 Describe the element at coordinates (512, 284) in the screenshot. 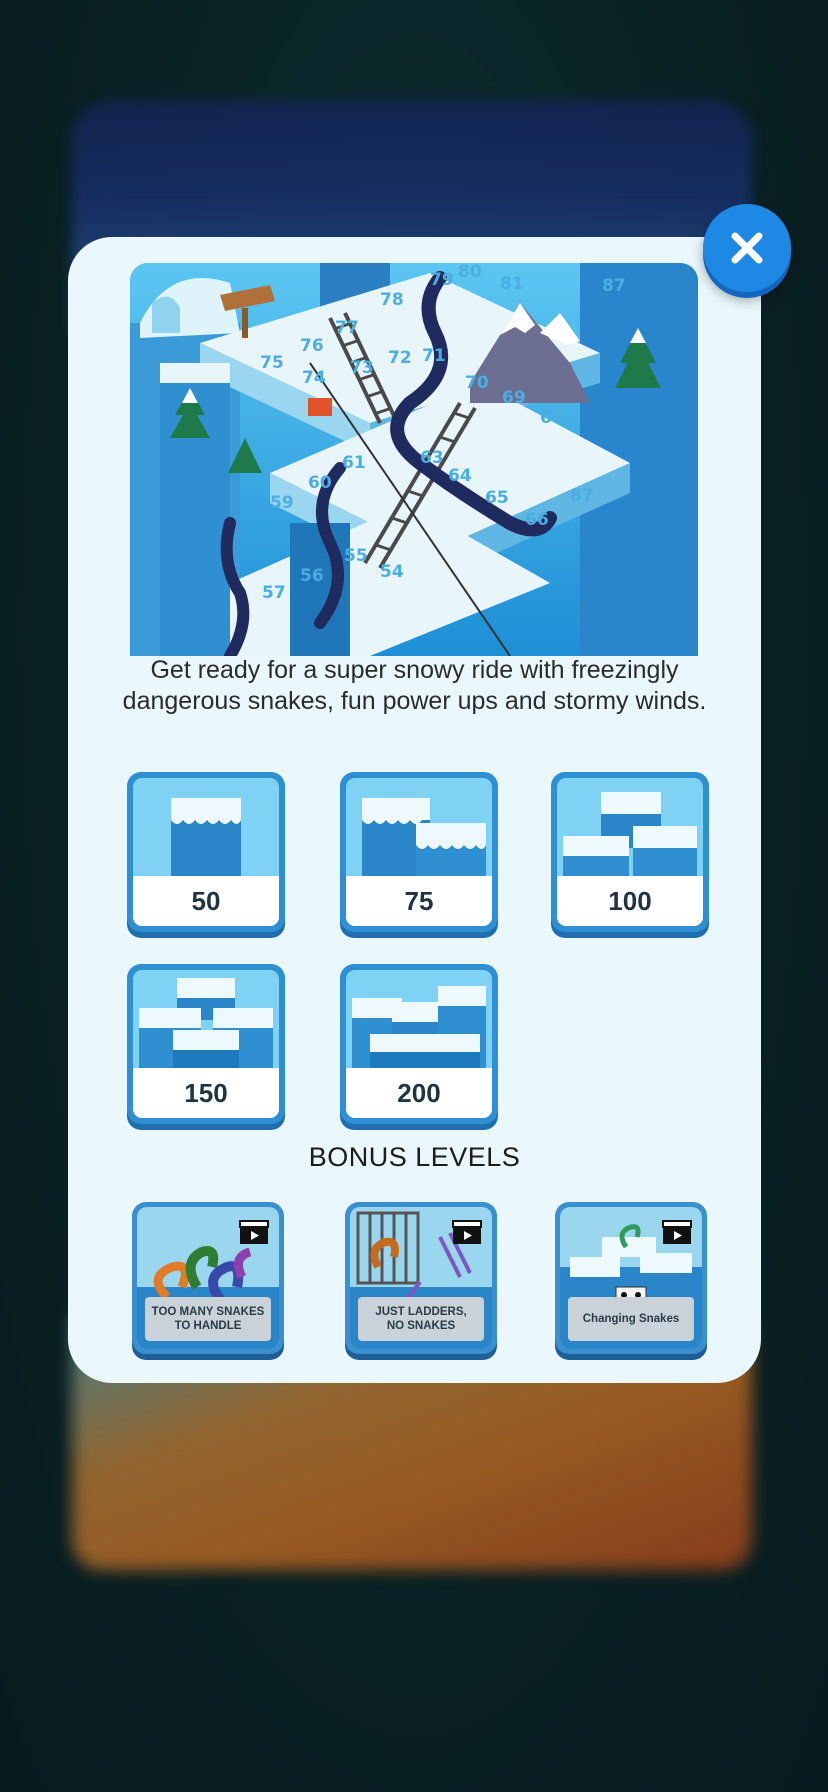

I see `svg-text: 81` at that location.